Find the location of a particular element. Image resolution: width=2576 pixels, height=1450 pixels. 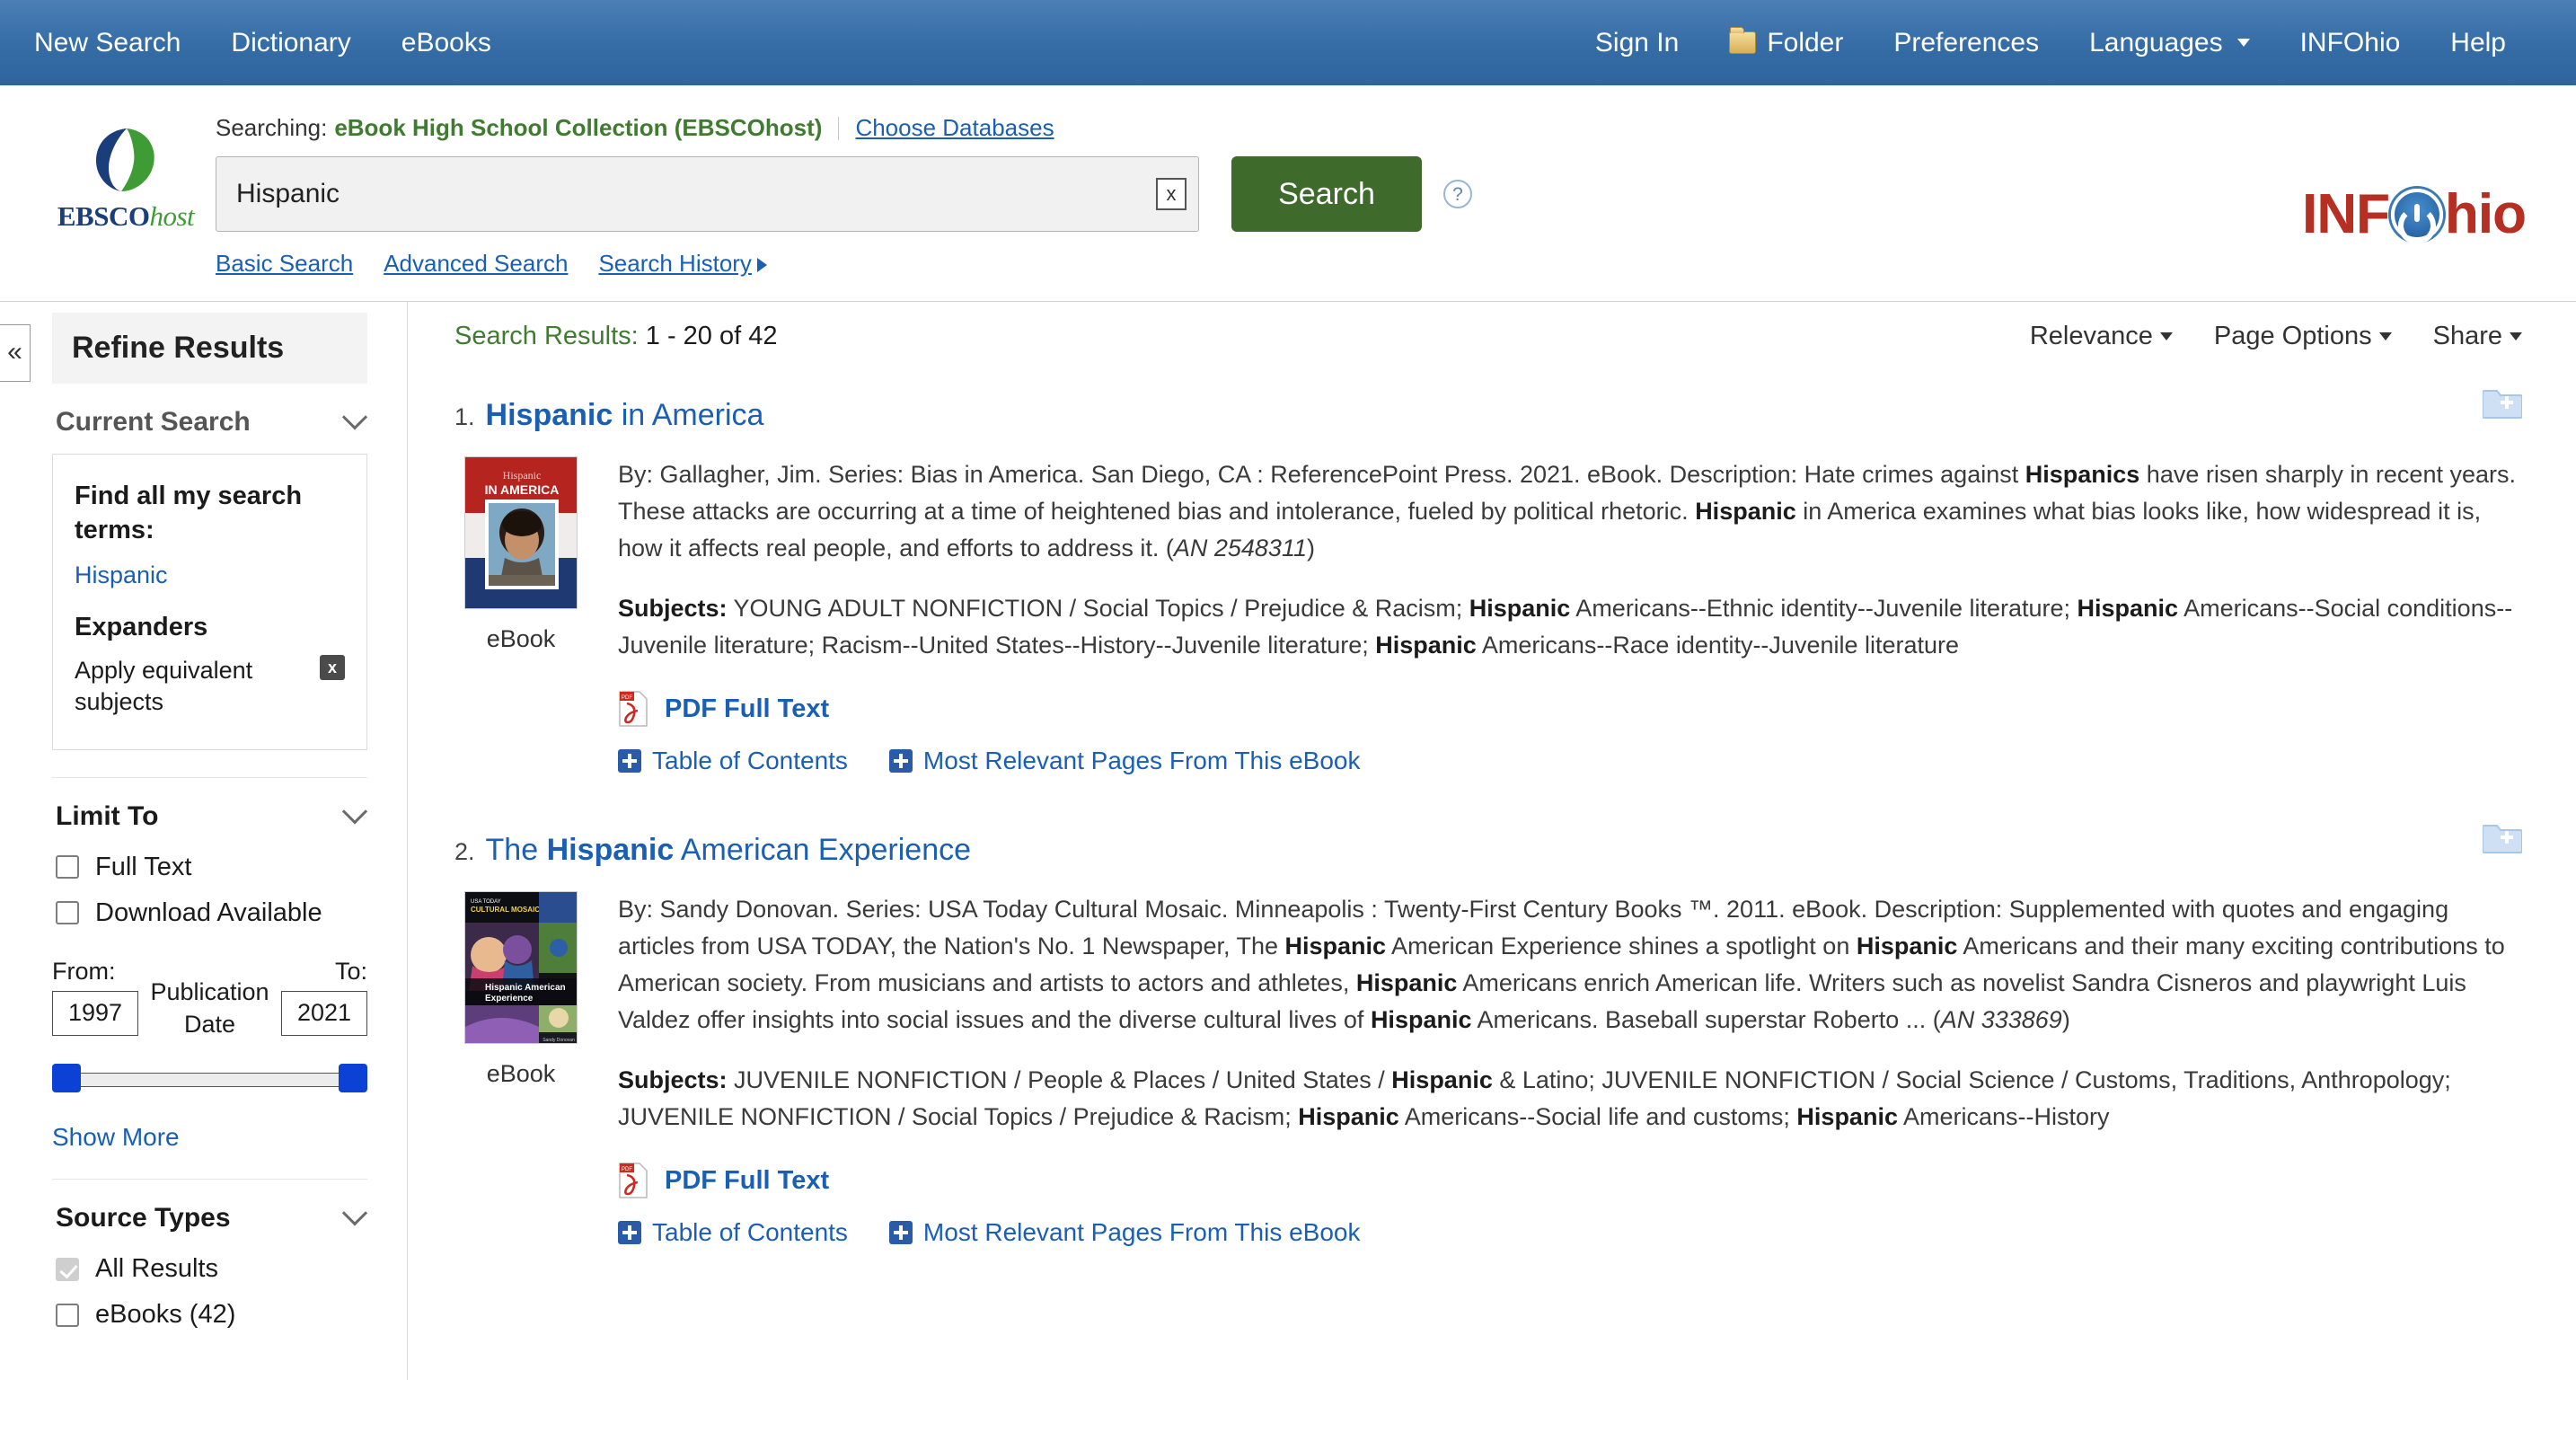

advanced-search-link: Advanced Search is located at coordinates (476, 264).